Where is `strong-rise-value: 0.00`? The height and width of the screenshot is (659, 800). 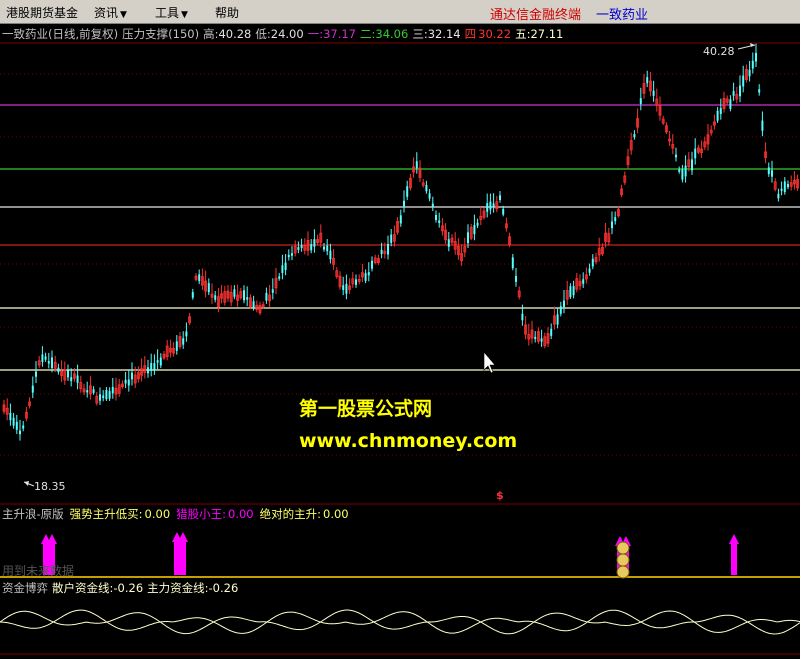 strong-rise-value: 0.00 is located at coordinates (157, 514).